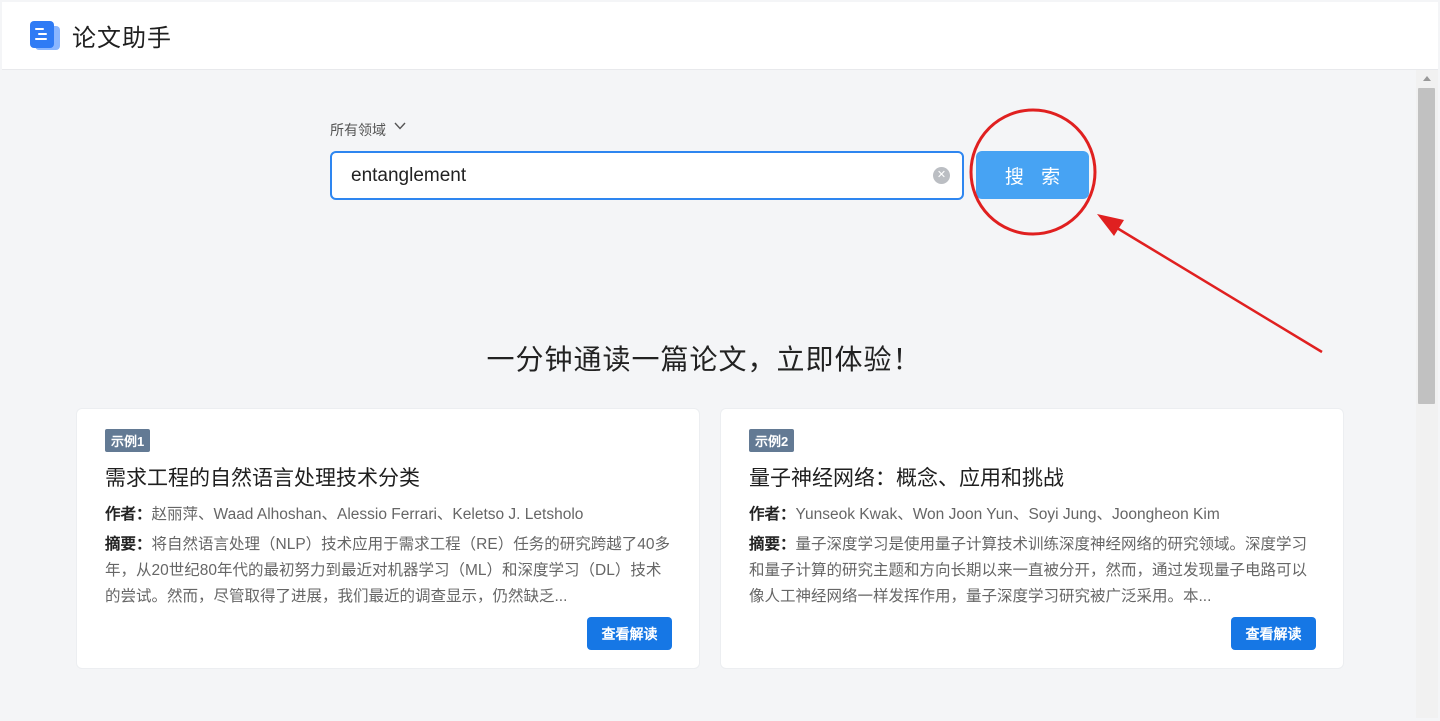  Describe the element at coordinates (128, 440) in the screenshot. I see `example-badge: 示例1` at that location.